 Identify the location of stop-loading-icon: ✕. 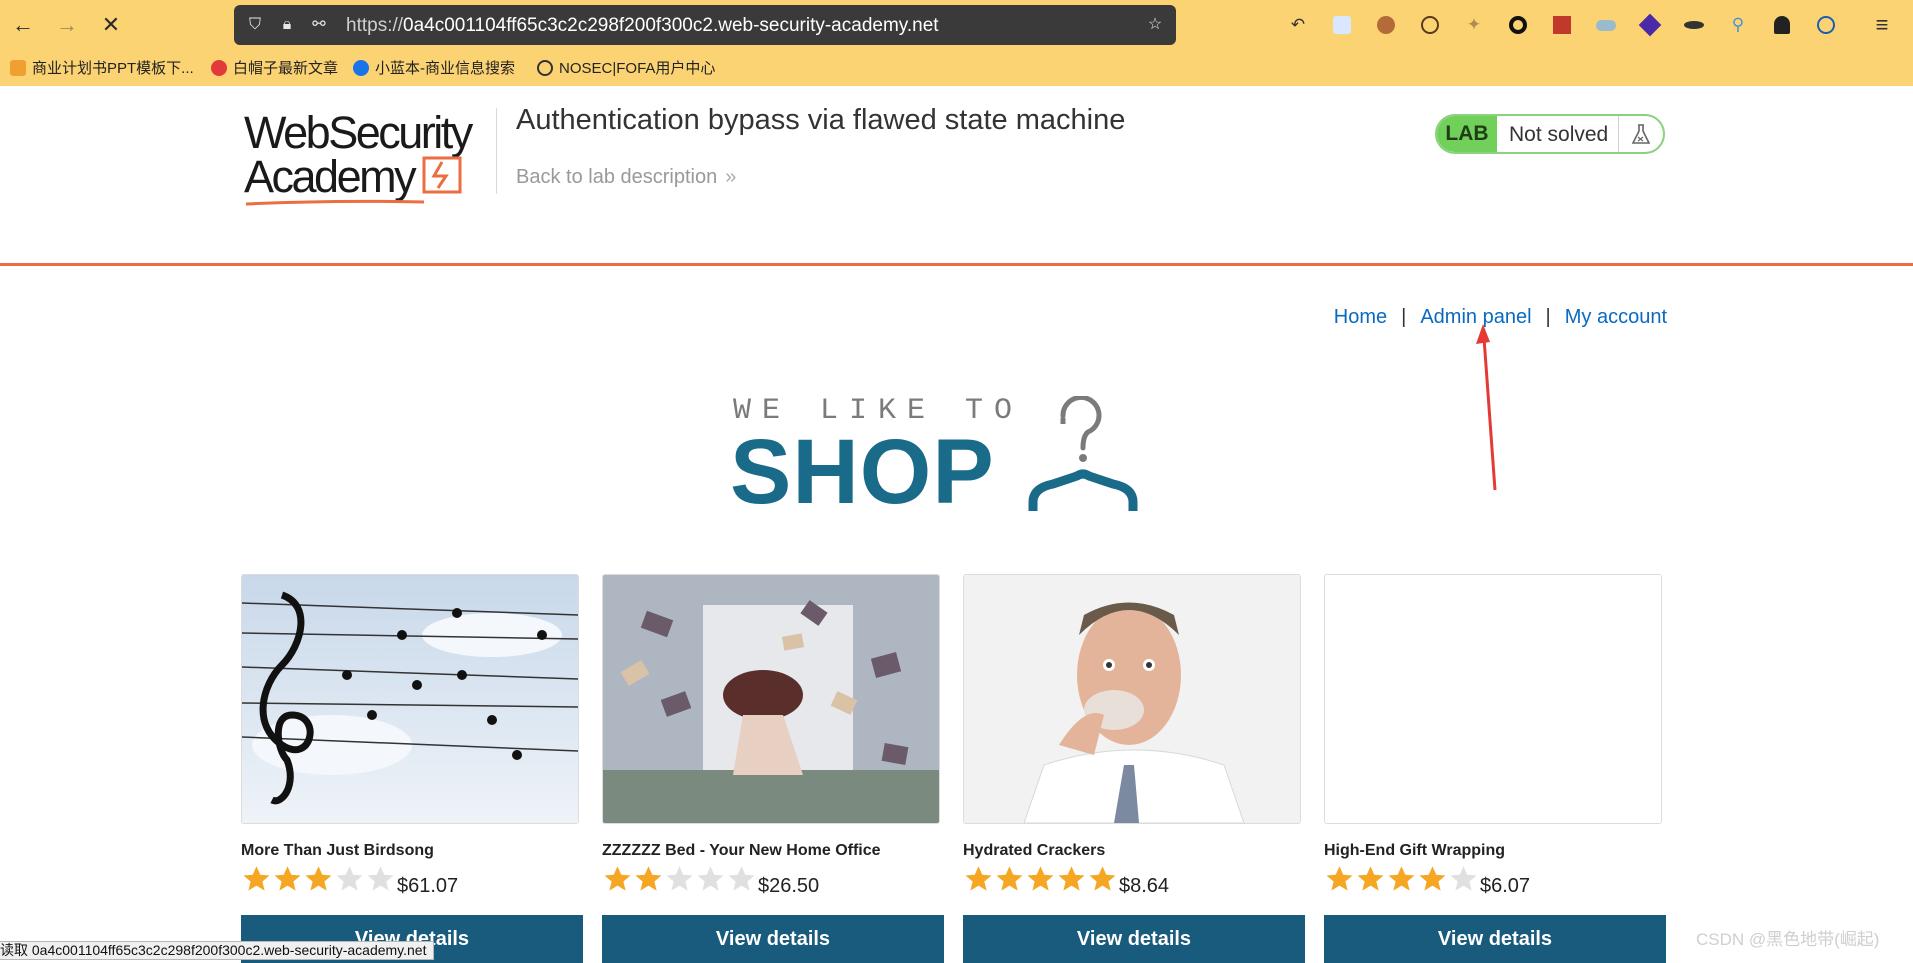
(111, 25).